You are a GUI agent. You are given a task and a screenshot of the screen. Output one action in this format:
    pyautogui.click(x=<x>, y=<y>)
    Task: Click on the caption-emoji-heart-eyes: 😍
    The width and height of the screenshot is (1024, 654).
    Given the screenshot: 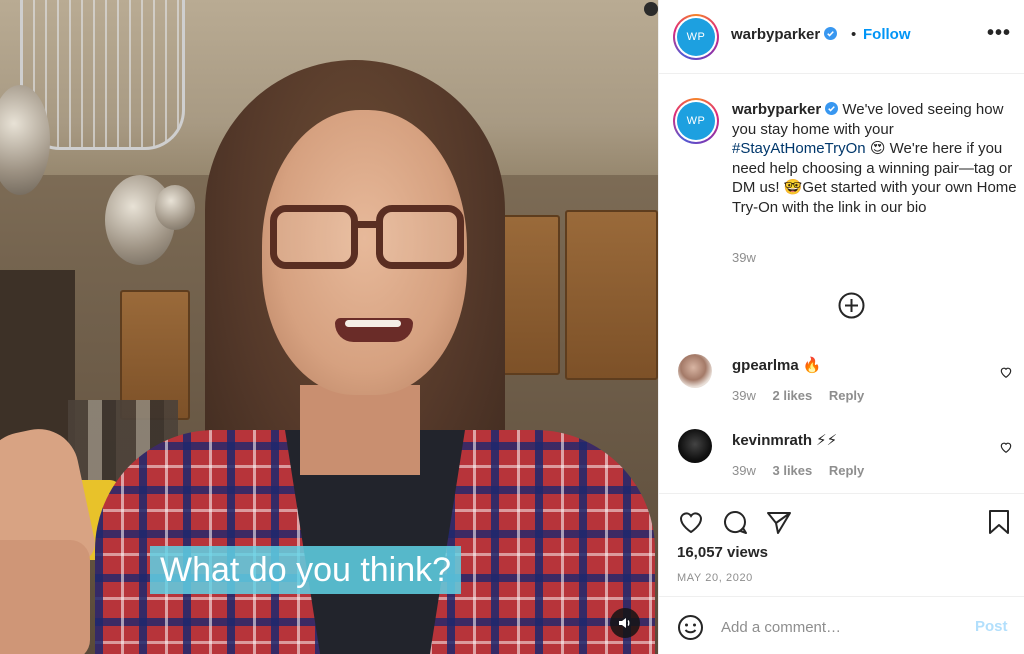 What is the action you would take?
    pyautogui.click(x=877, y=148)
    